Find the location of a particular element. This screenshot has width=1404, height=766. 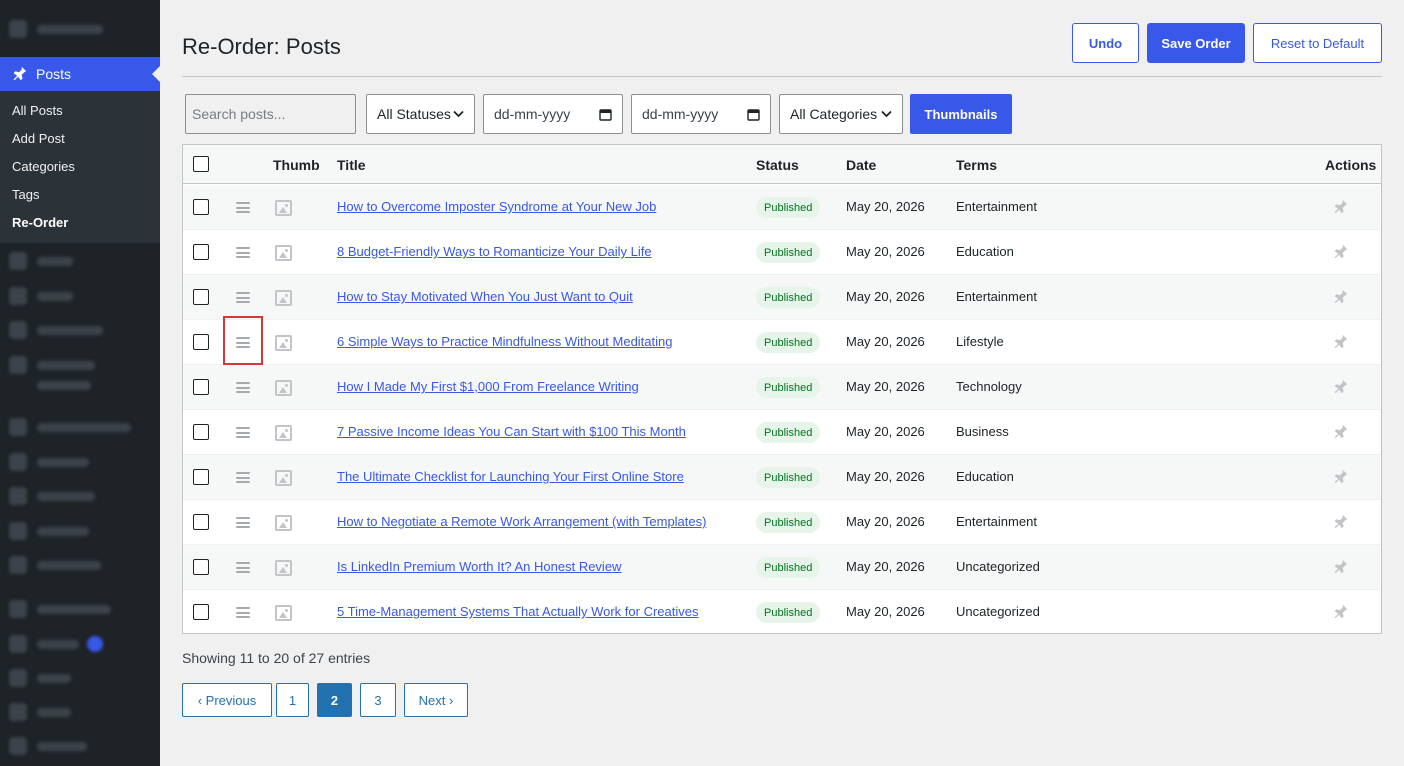

submenu-re-order: Re-Order is located at coordinates (80, 223).